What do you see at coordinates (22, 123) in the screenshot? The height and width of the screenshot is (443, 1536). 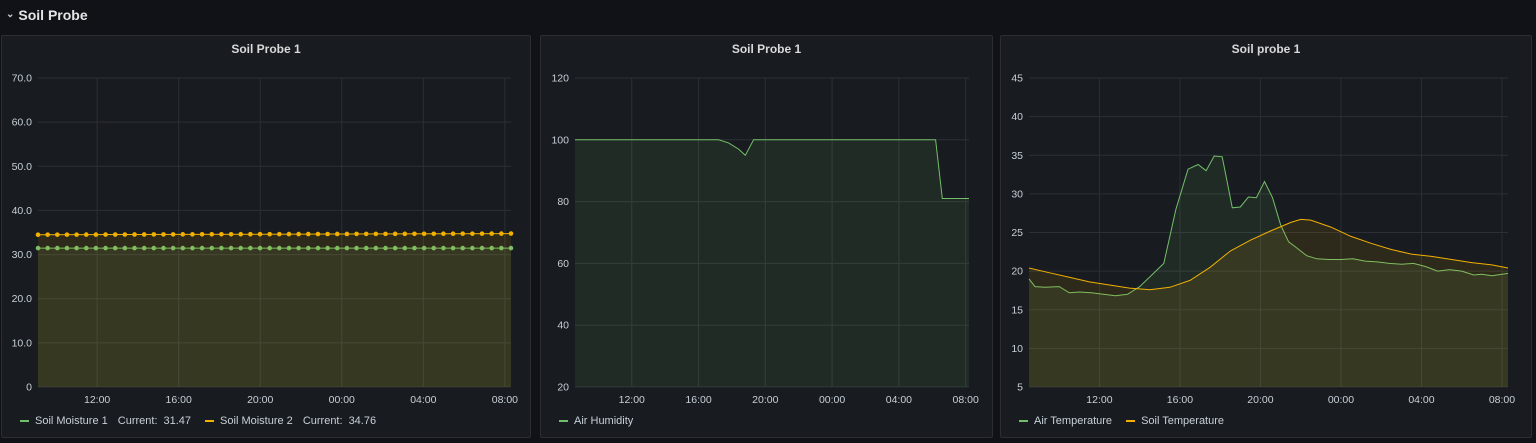 I see `y-tick-label: 60.0` at bounding box center [22, 123].